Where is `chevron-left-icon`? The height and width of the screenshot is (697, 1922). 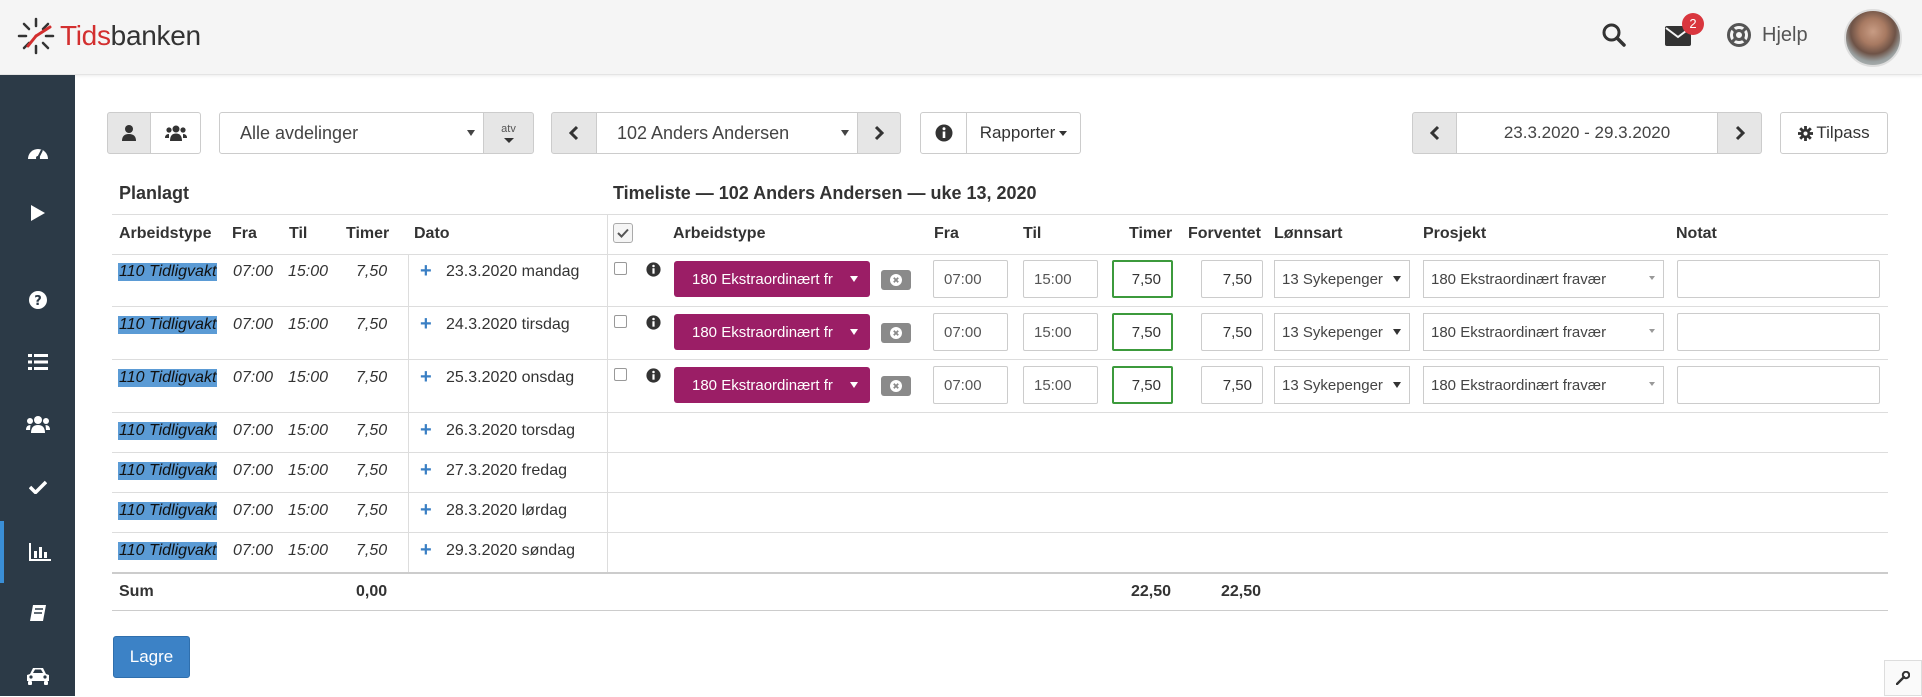 chevron-left-icon is located at coordinates (574, 133).